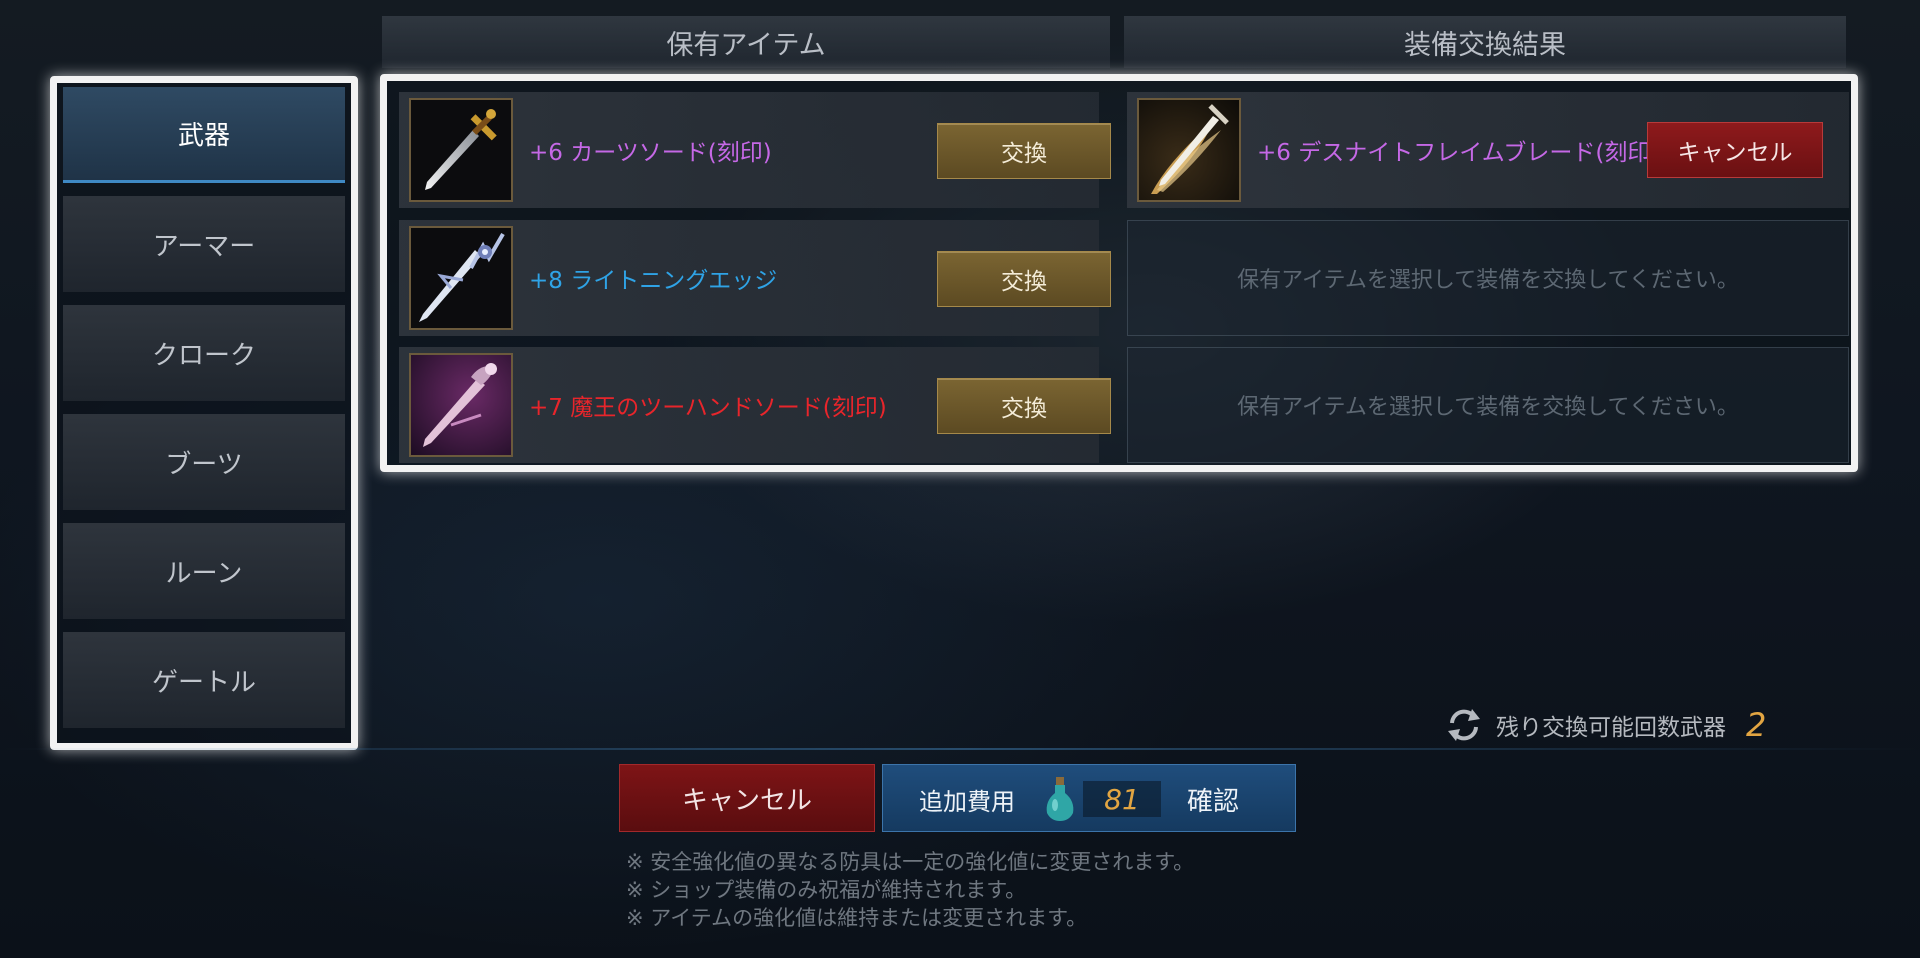  I want to click on category-tab-boots: ブーツ, so click(204, 462).